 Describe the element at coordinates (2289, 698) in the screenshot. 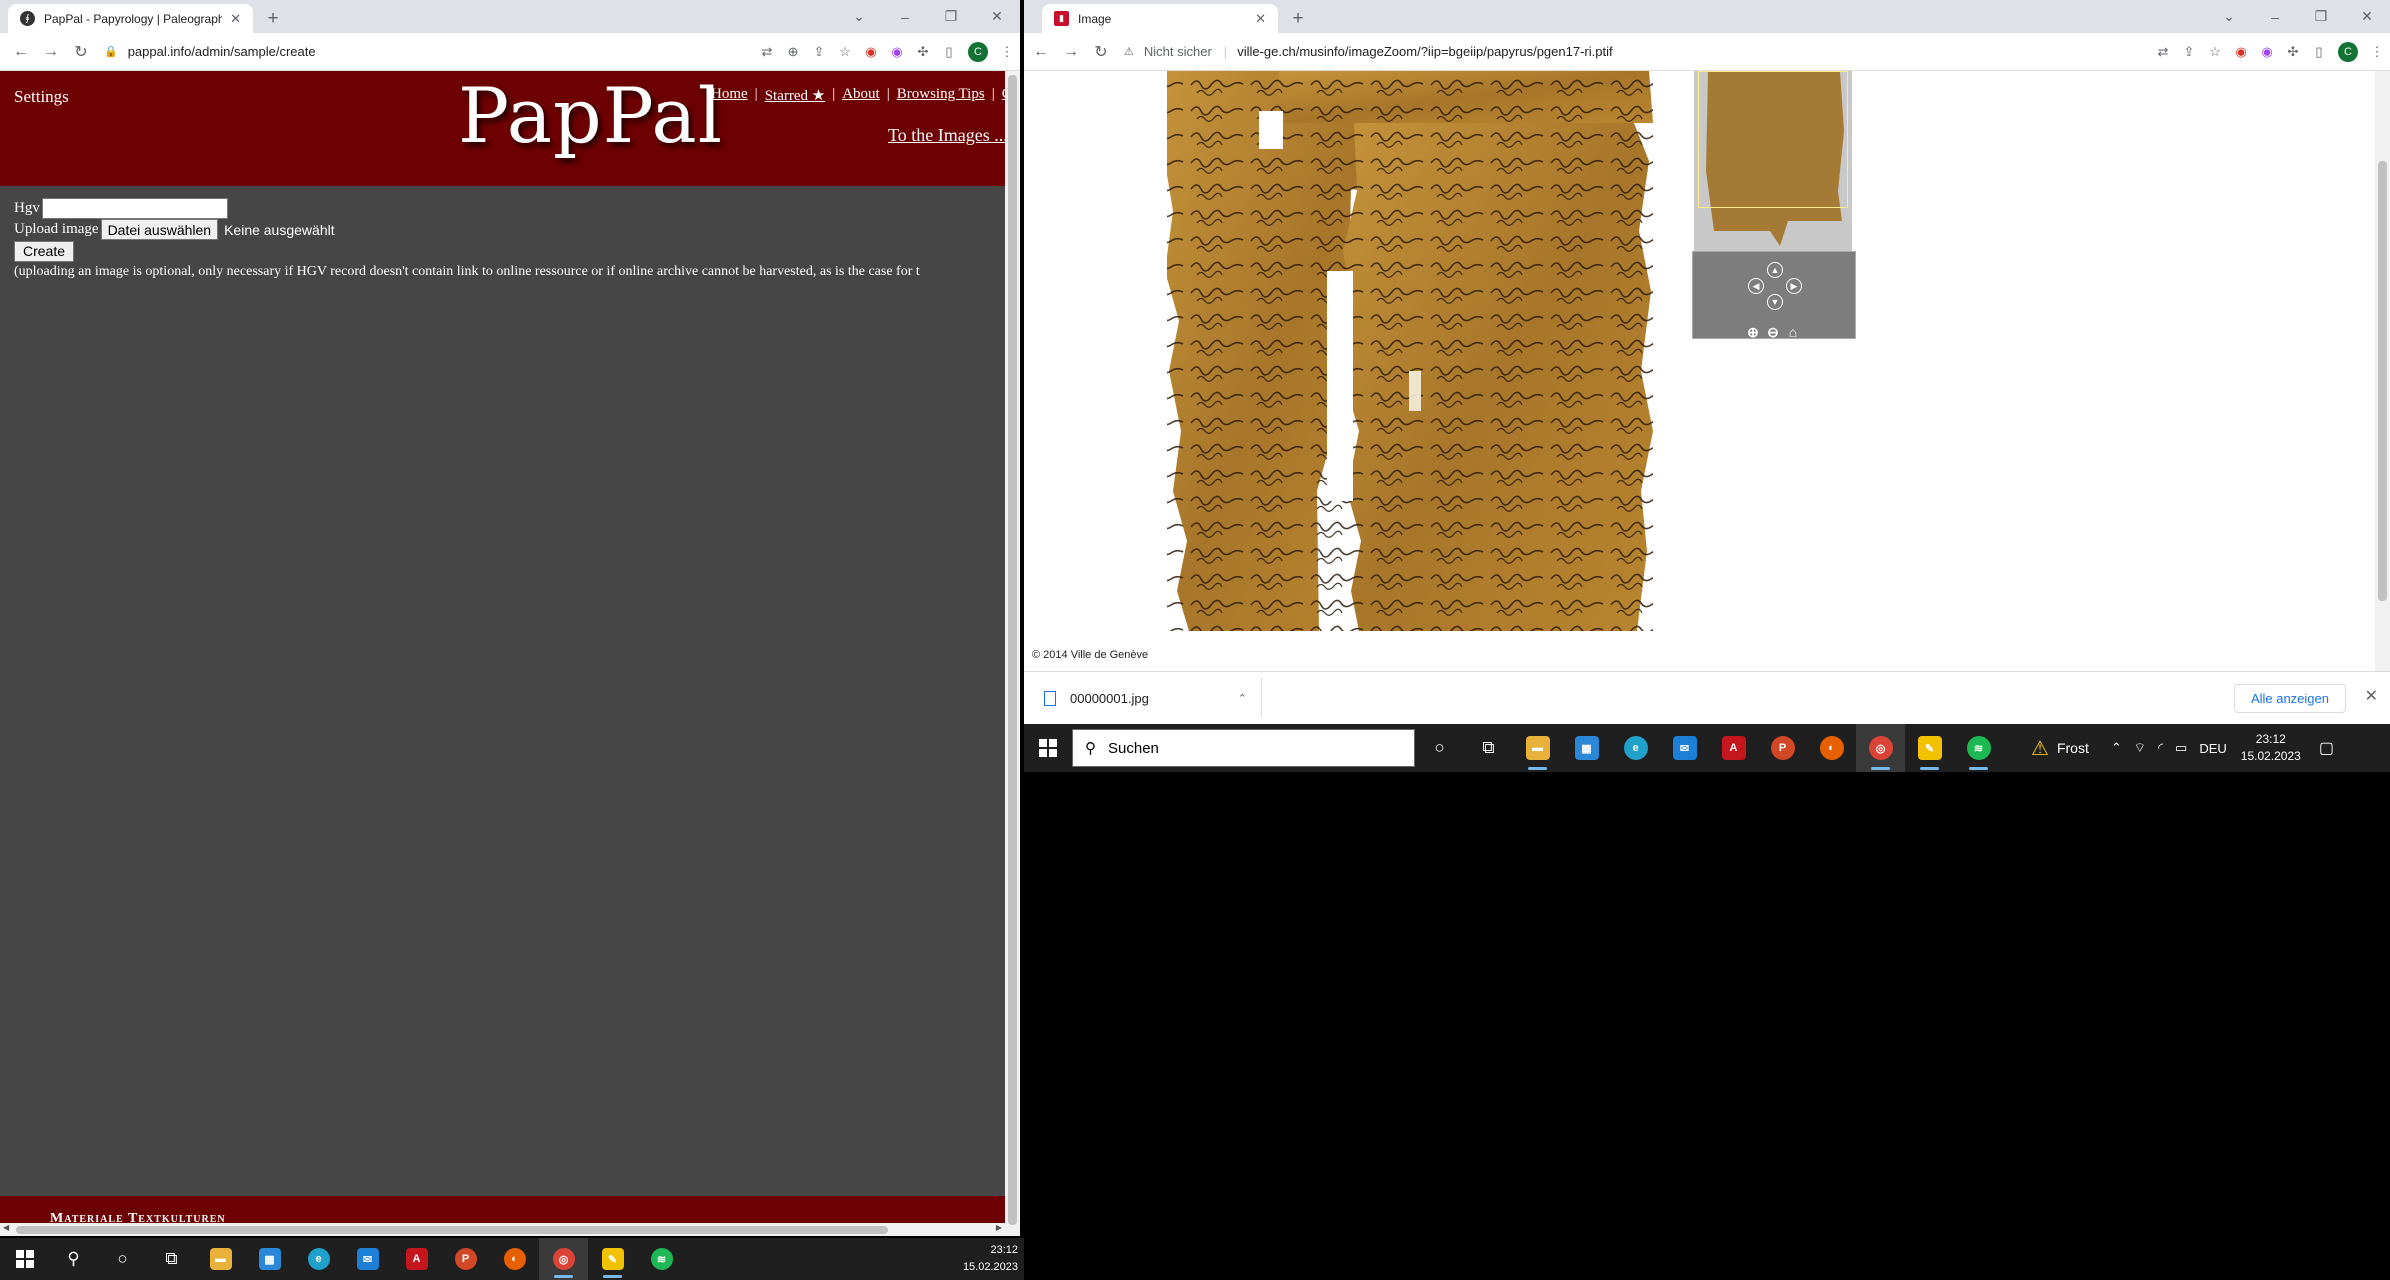

I see `show-all-downloads-button: Alle anzeigen` at that location.